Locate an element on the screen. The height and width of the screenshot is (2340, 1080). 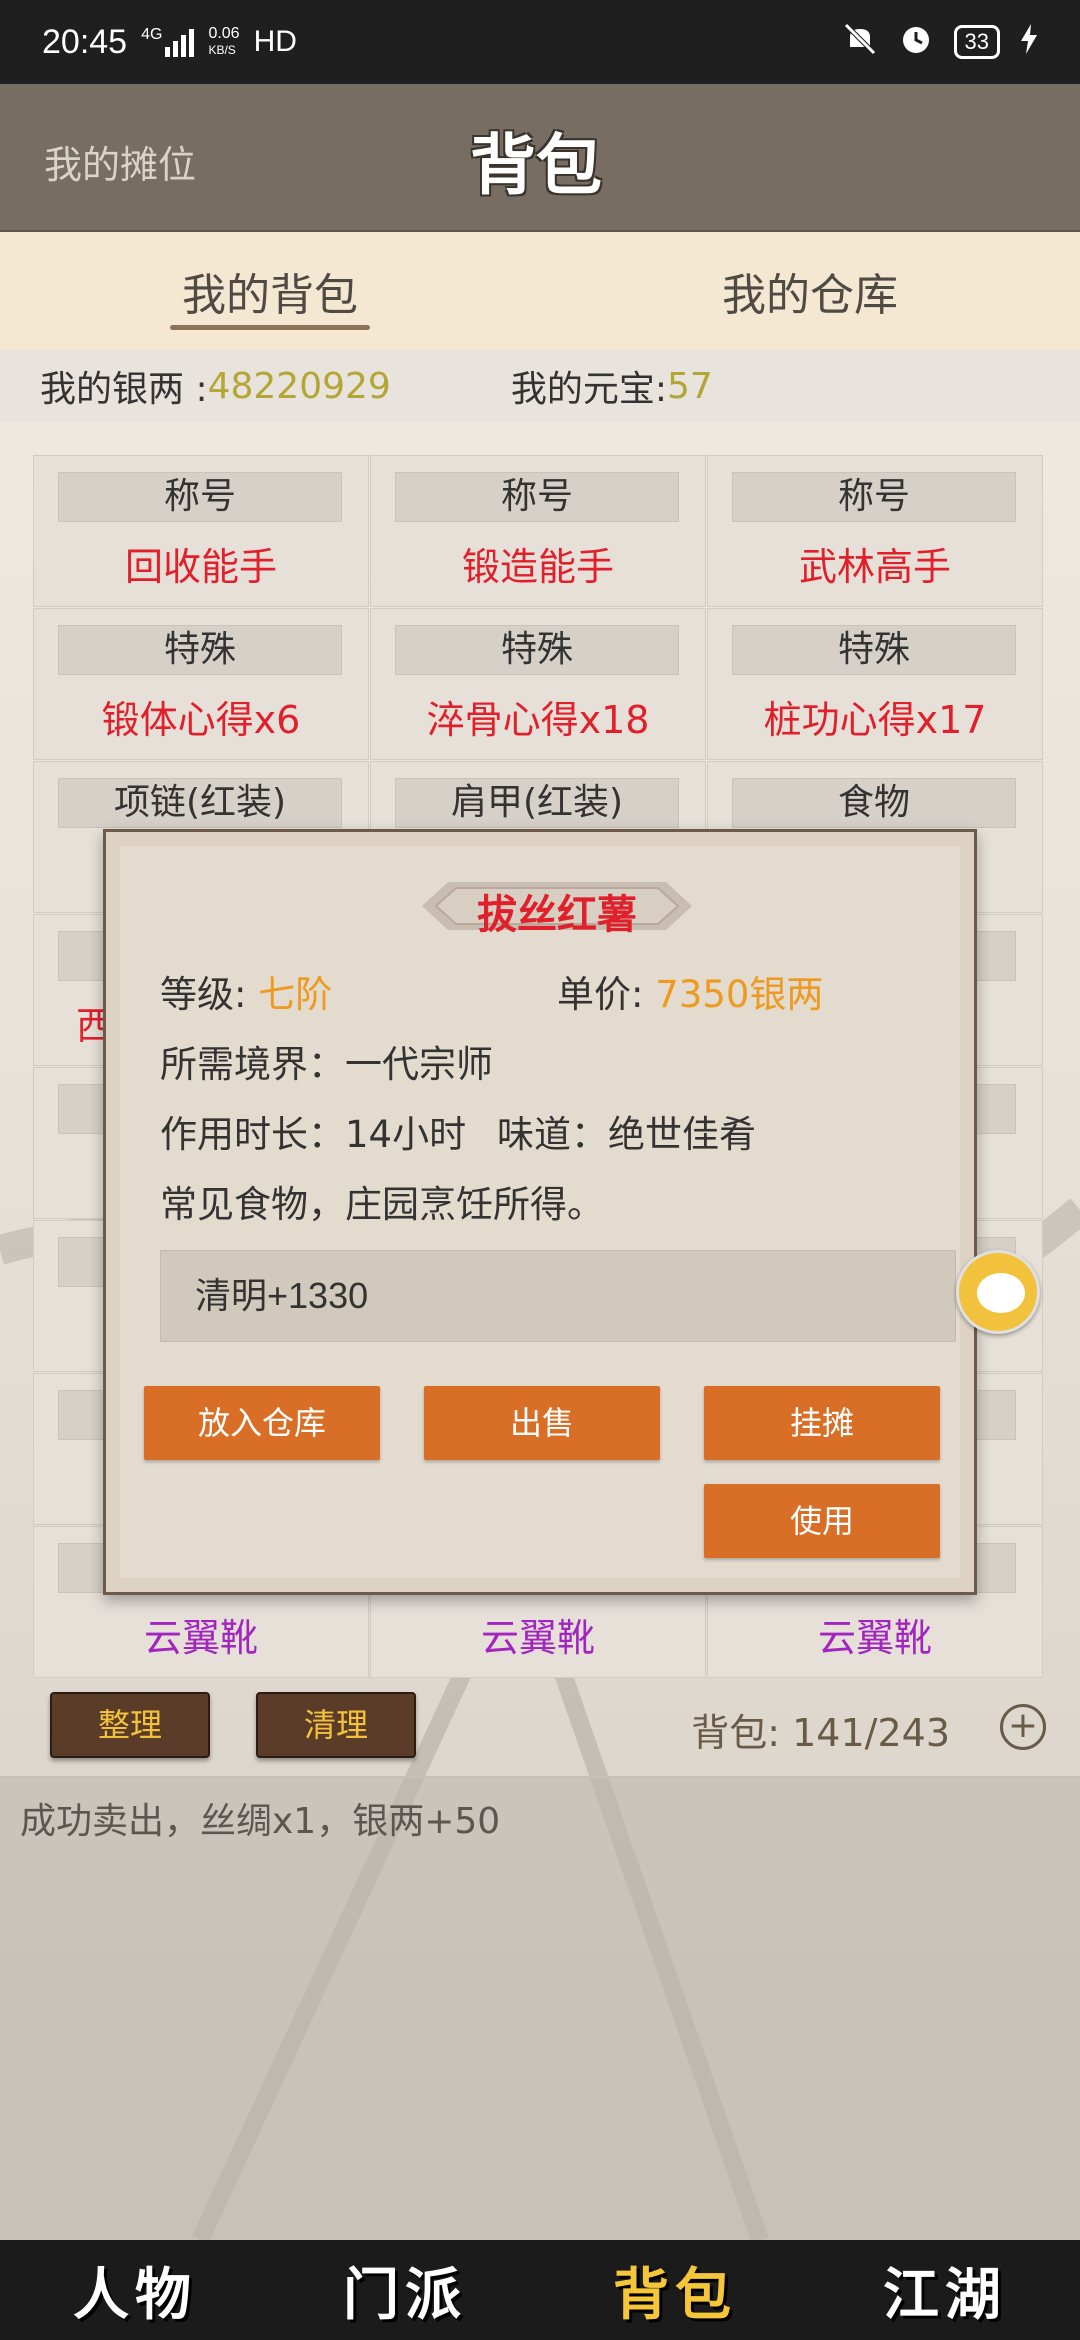
status-bar: 20:45 4G 0.06 KB/S HD 33 is located at coordinates (540, 42).